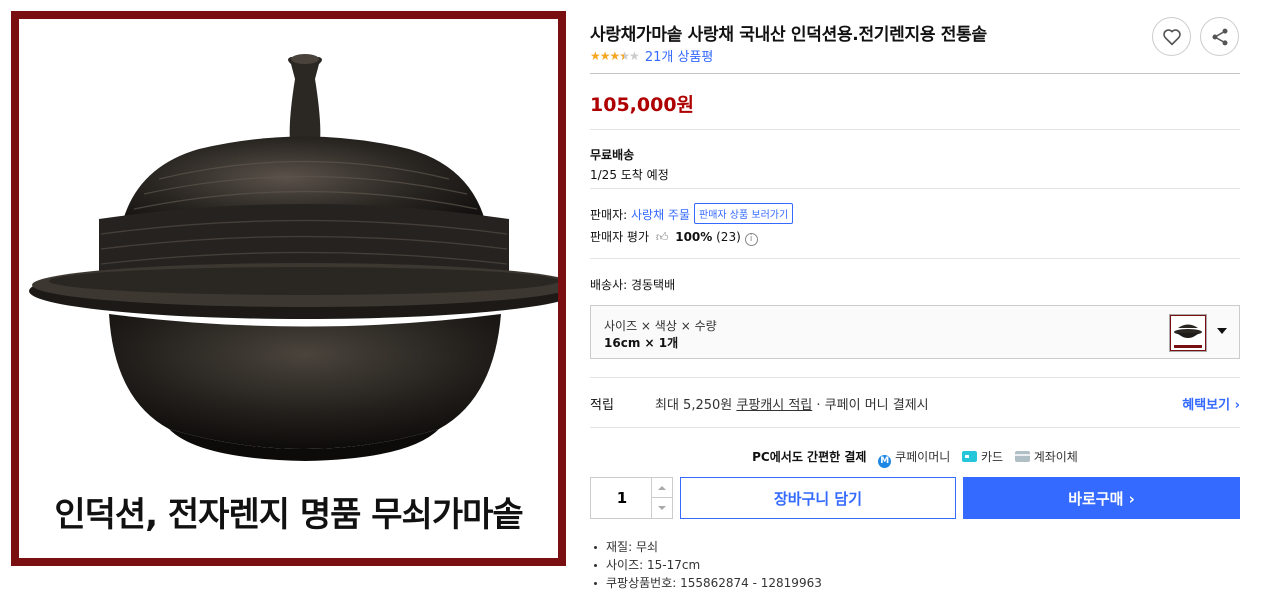 This screenshot has height=599, width=1272. Describe the element at coordinates (602, 405) in the screenshot. I see `rewards-label: 적립` at that location.